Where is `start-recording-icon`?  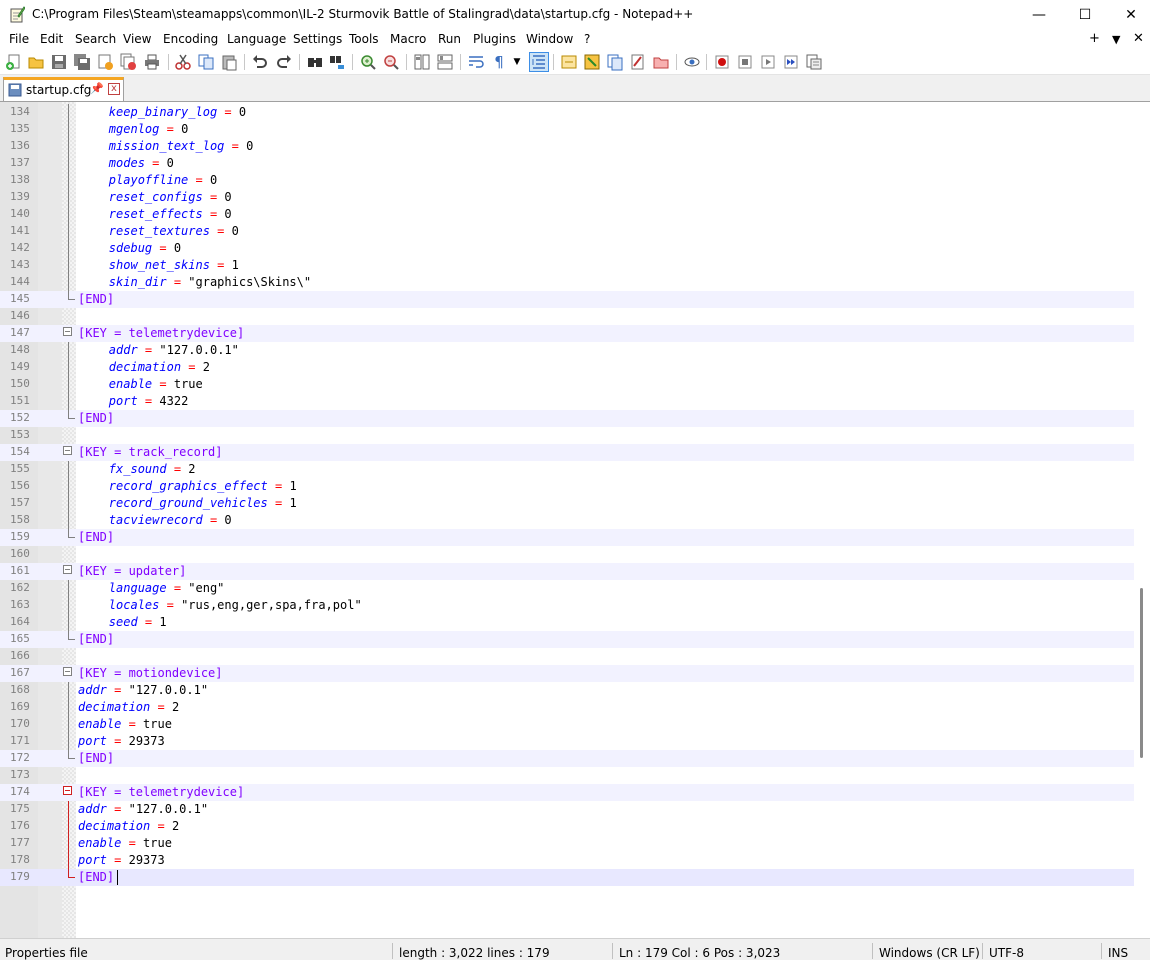
start-recording-icon is located at coordinates (722, 62).